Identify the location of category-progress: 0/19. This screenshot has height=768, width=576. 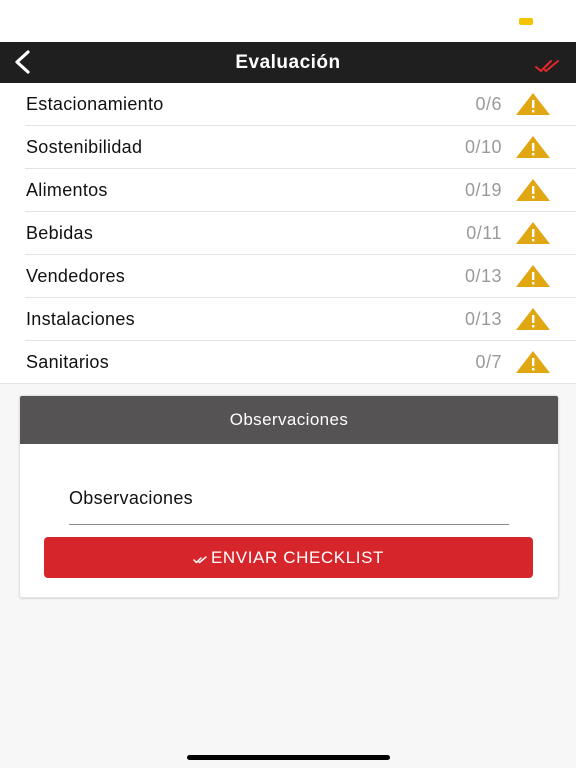
(483, 190).